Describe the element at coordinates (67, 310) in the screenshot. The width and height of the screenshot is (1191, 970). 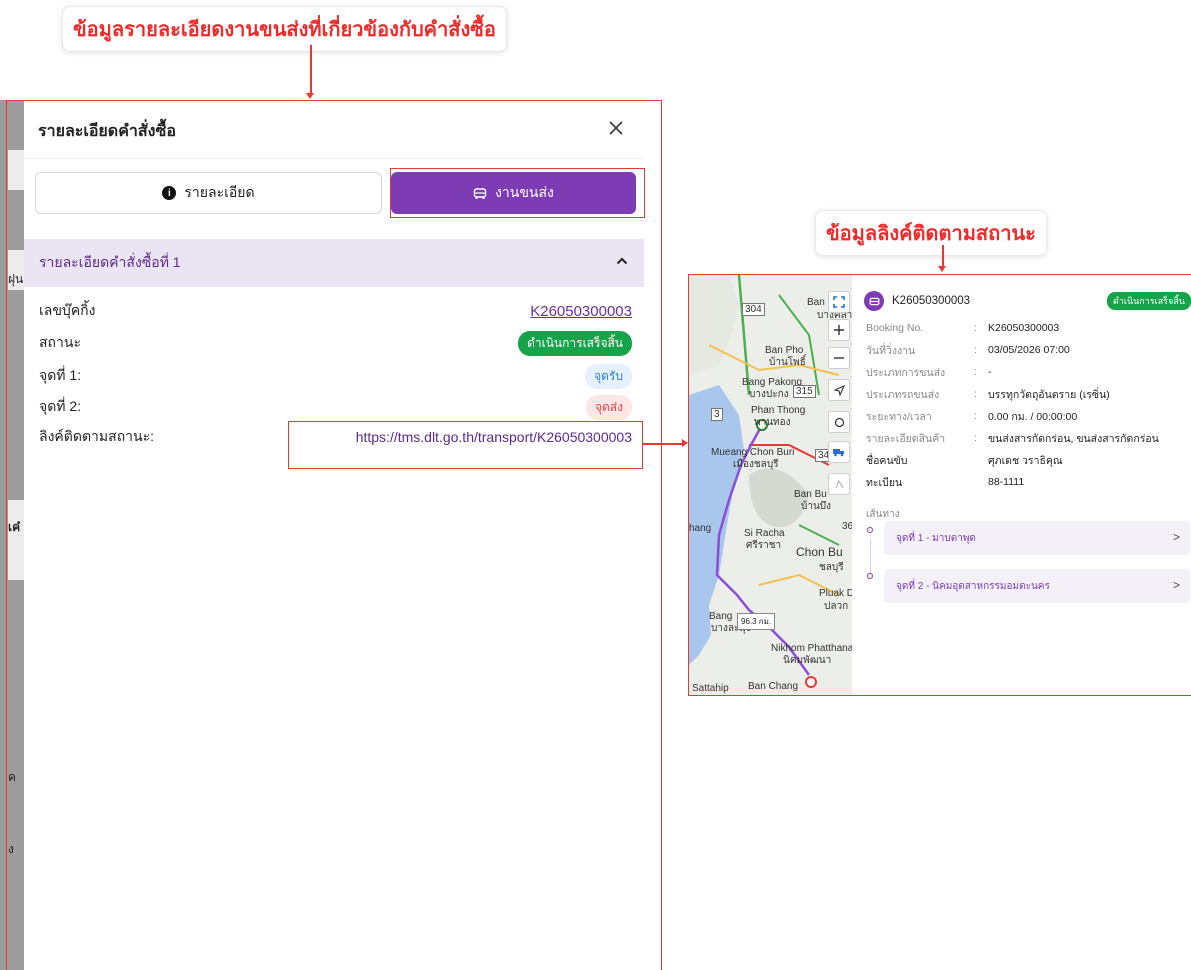
I see `booking-label: เลขบุ๊คกิ้ง` at that location.